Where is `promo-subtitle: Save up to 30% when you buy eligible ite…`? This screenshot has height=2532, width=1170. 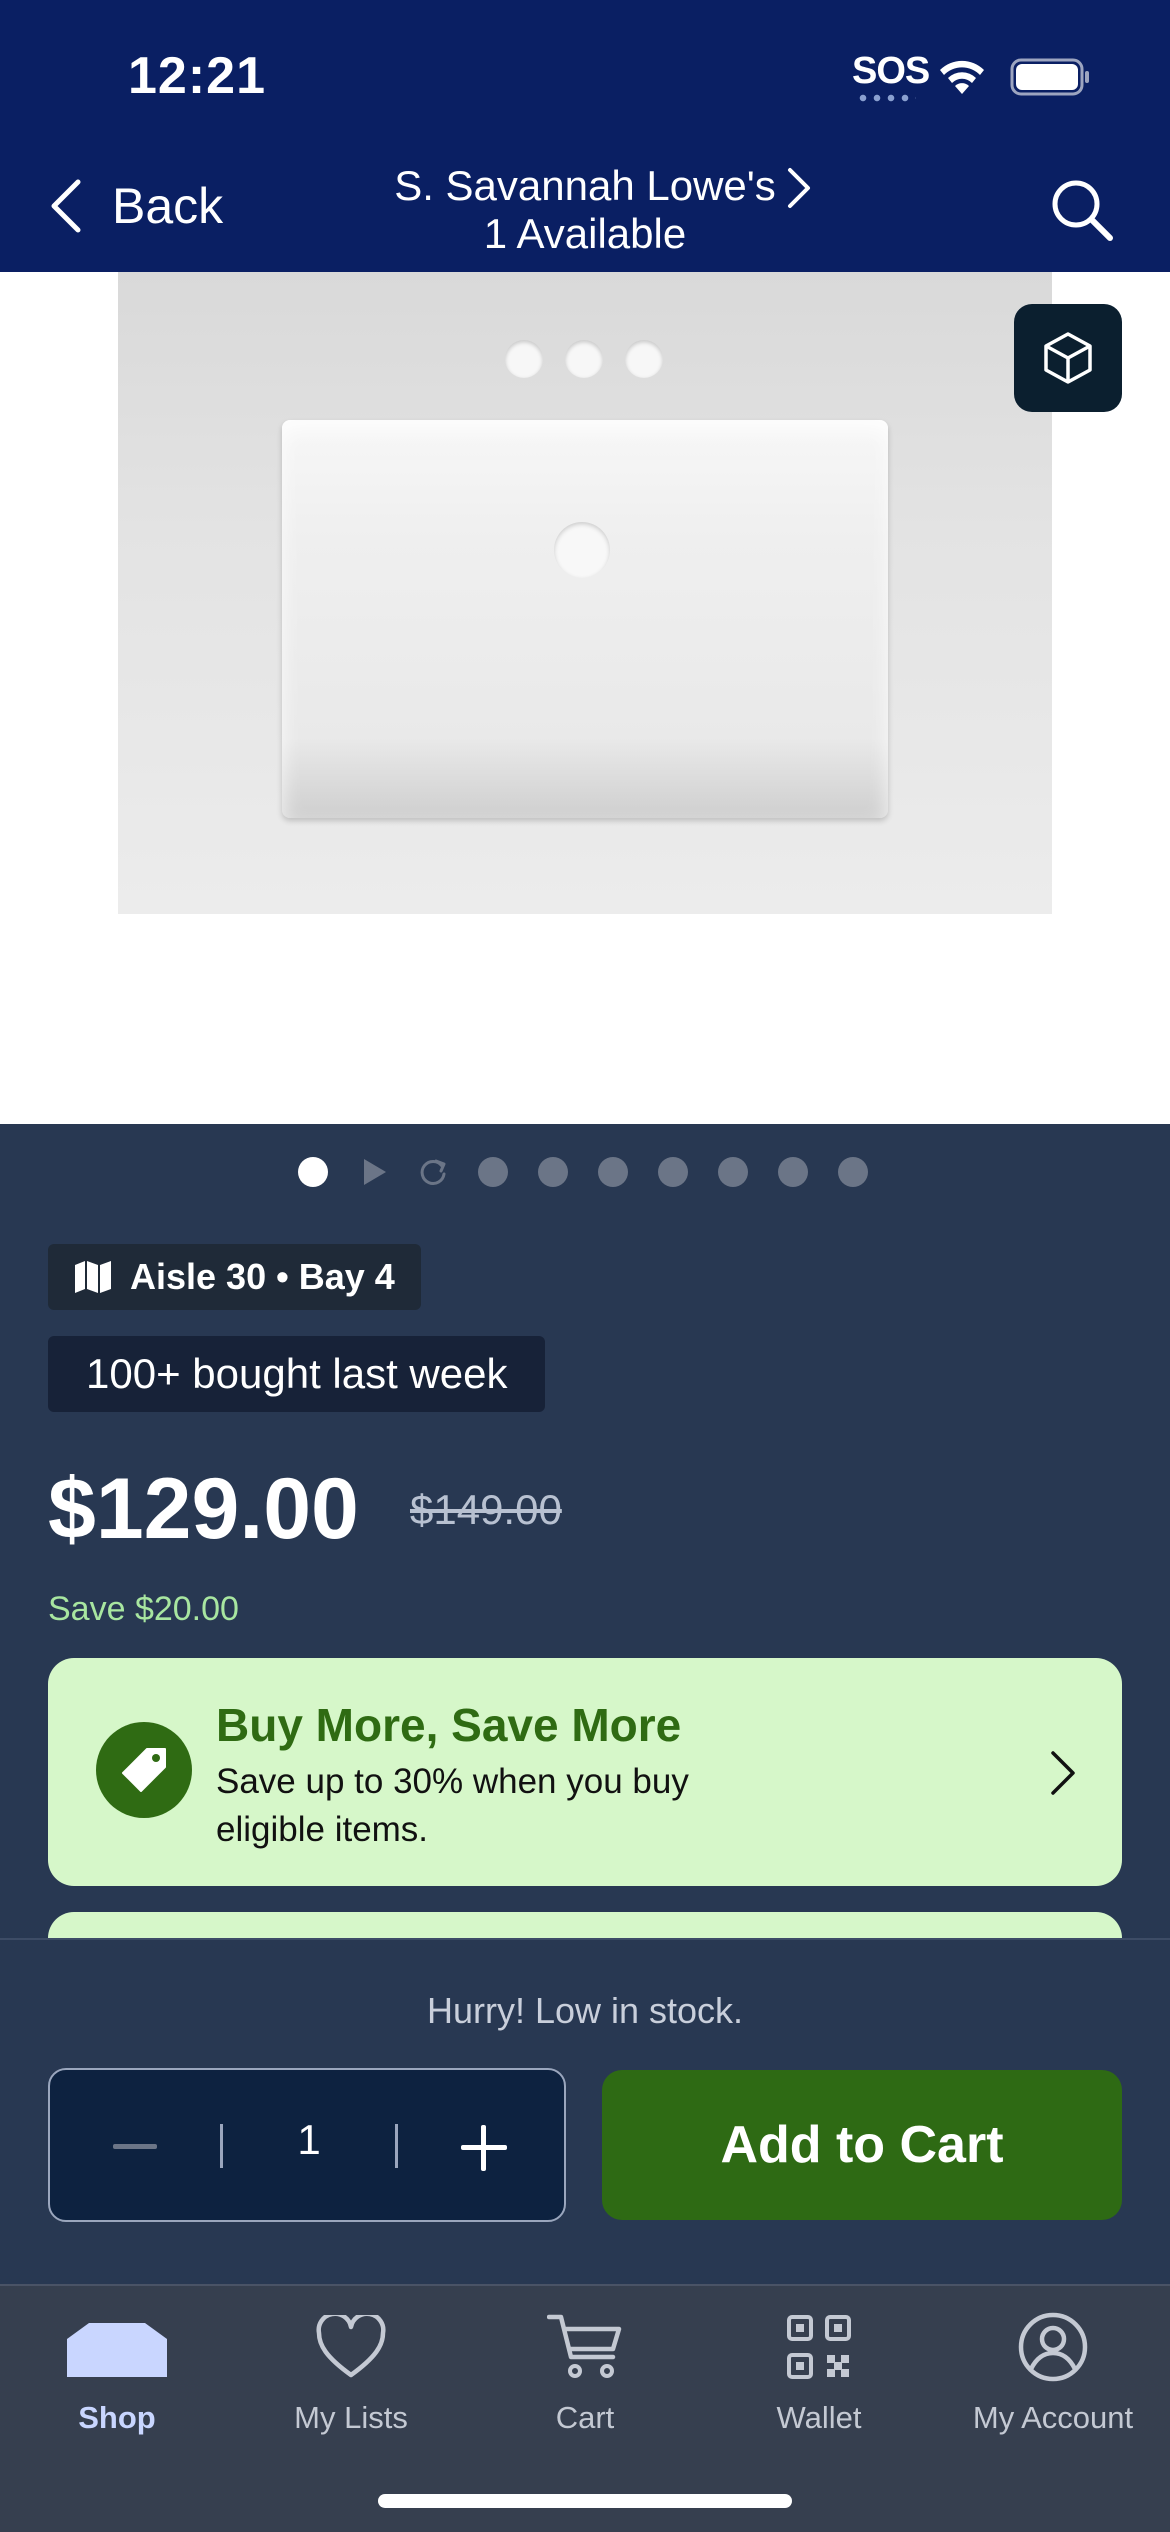
promo-subtitle: Save up to 30% when you buy eligible ite… is located at coordinates (452, 1805).